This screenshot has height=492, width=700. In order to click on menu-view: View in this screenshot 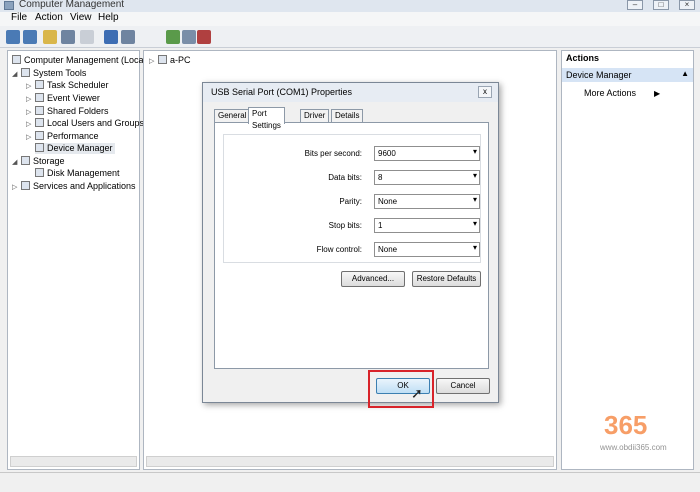, I will do `click(81, 17)`.